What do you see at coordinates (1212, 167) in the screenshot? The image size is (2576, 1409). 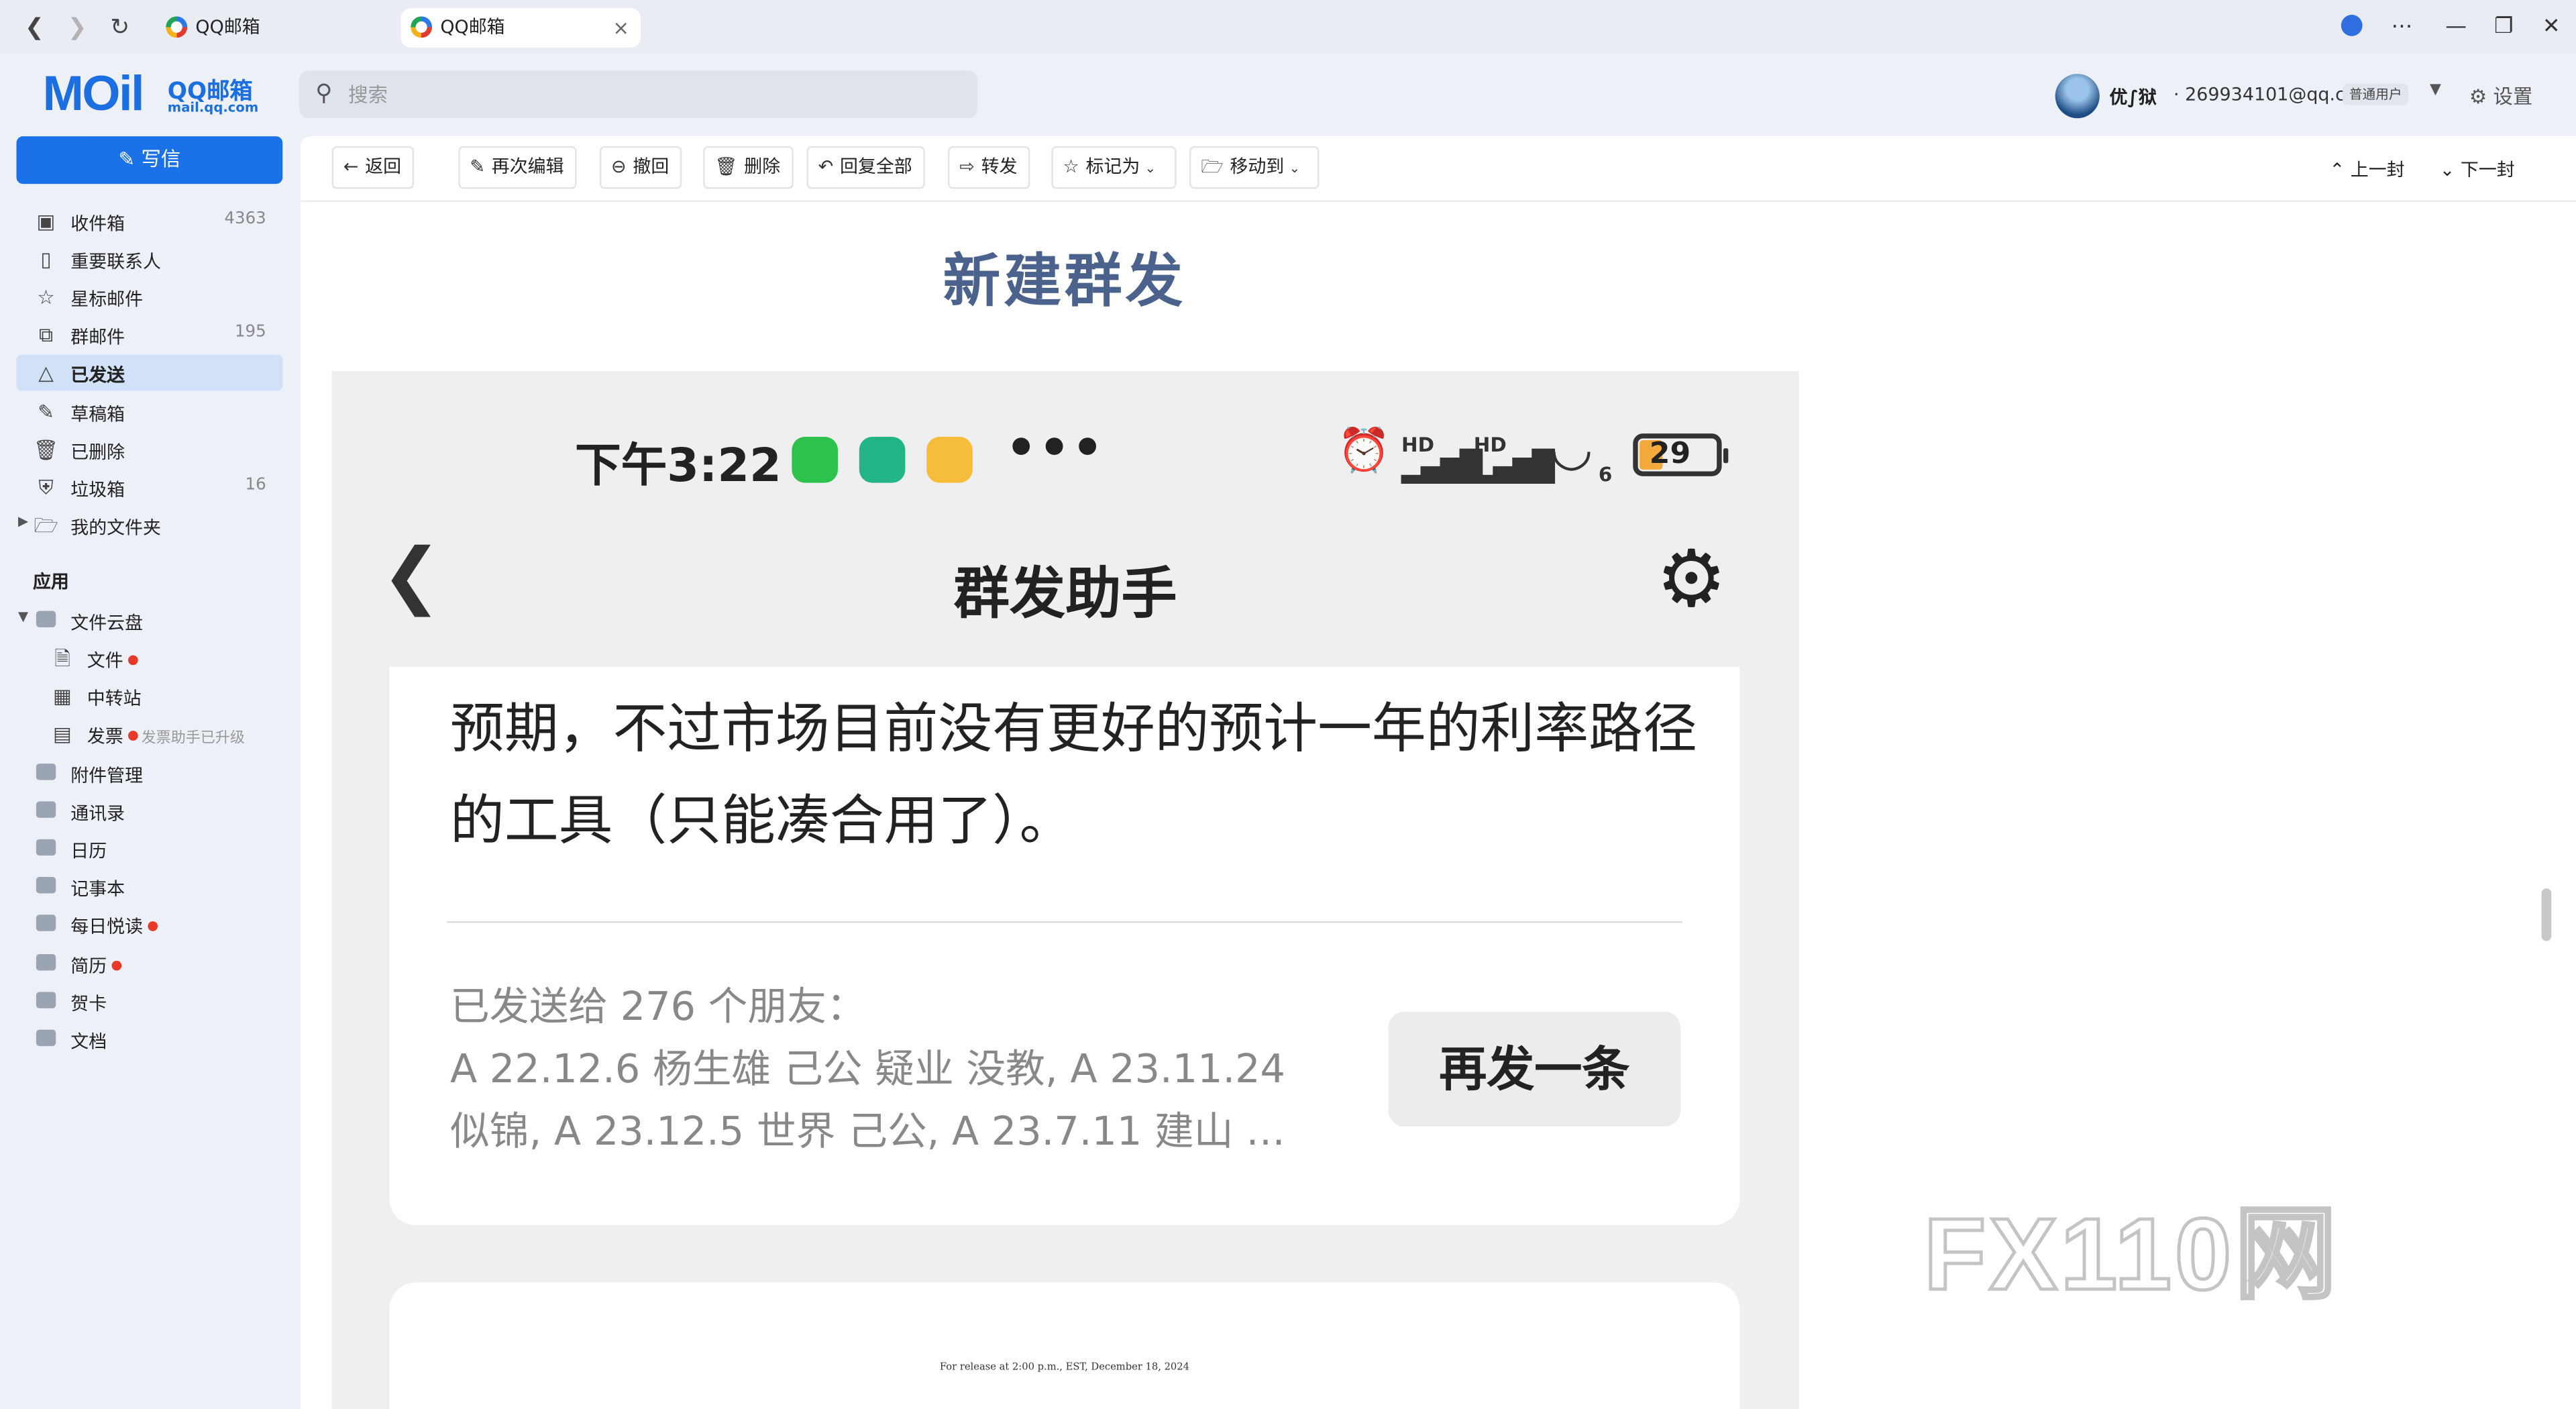 I see `move-folder-icon: 🗁` at bounding box center [1212, 167].